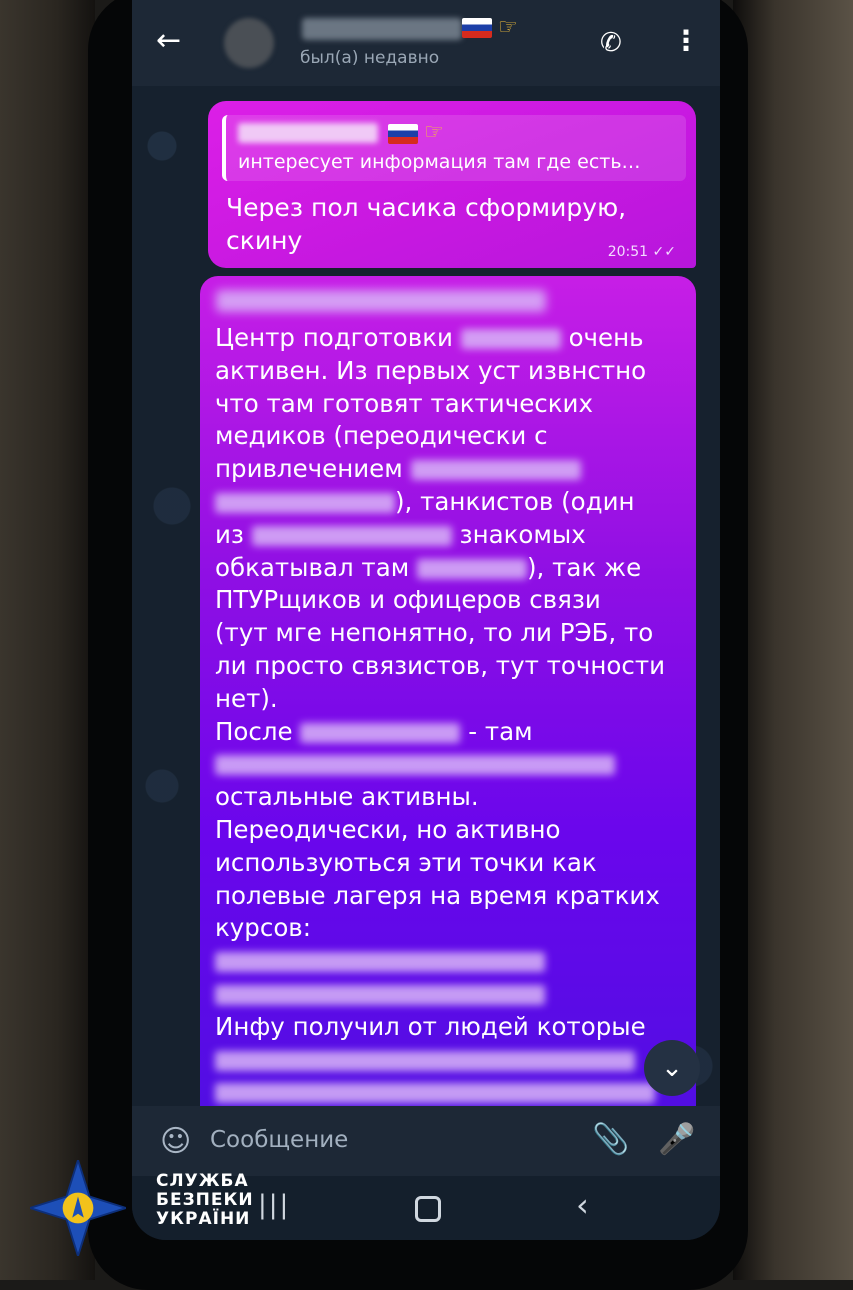  What do you see at coordinates (249, 43) in the screenshot?
I see `avatar` at bounding box center [249, 43].